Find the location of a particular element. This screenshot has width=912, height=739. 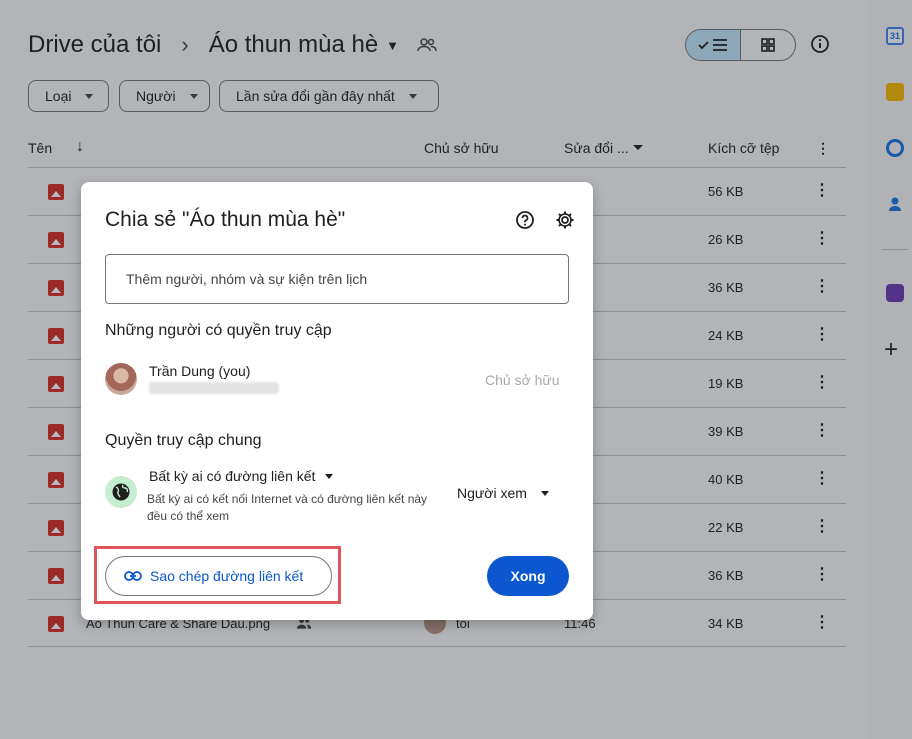

gear-icon is located at coordinates (565, 220).